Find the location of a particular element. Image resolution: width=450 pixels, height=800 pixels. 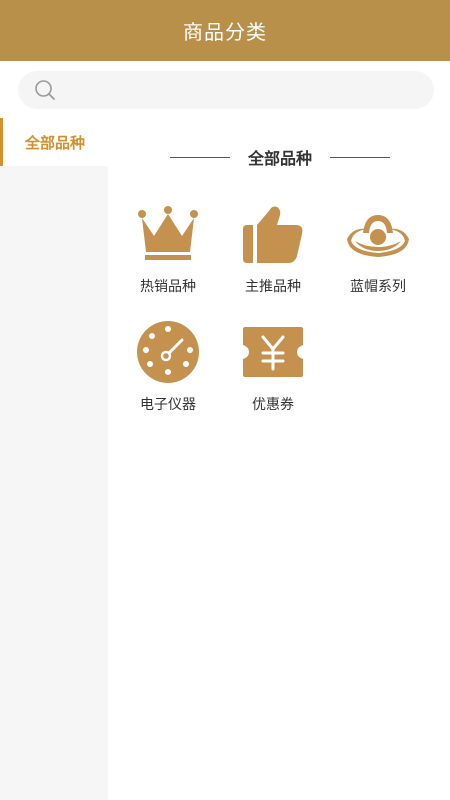

page-title: 商品分类 is located at coordinates (225, 32).